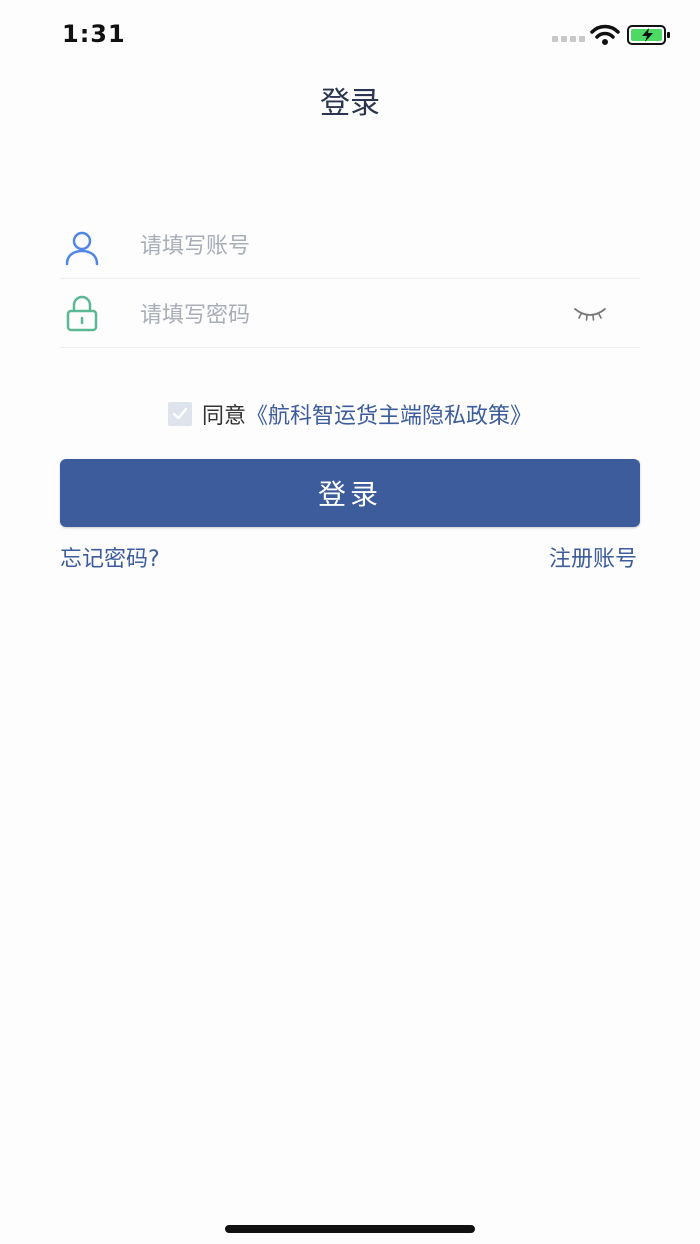 Image resolution: width=700 pixels, height=1244 pixels. Describe the element at coordinates (568, 39) in the screenshot. I see `cellular-signal-icon` at that location.